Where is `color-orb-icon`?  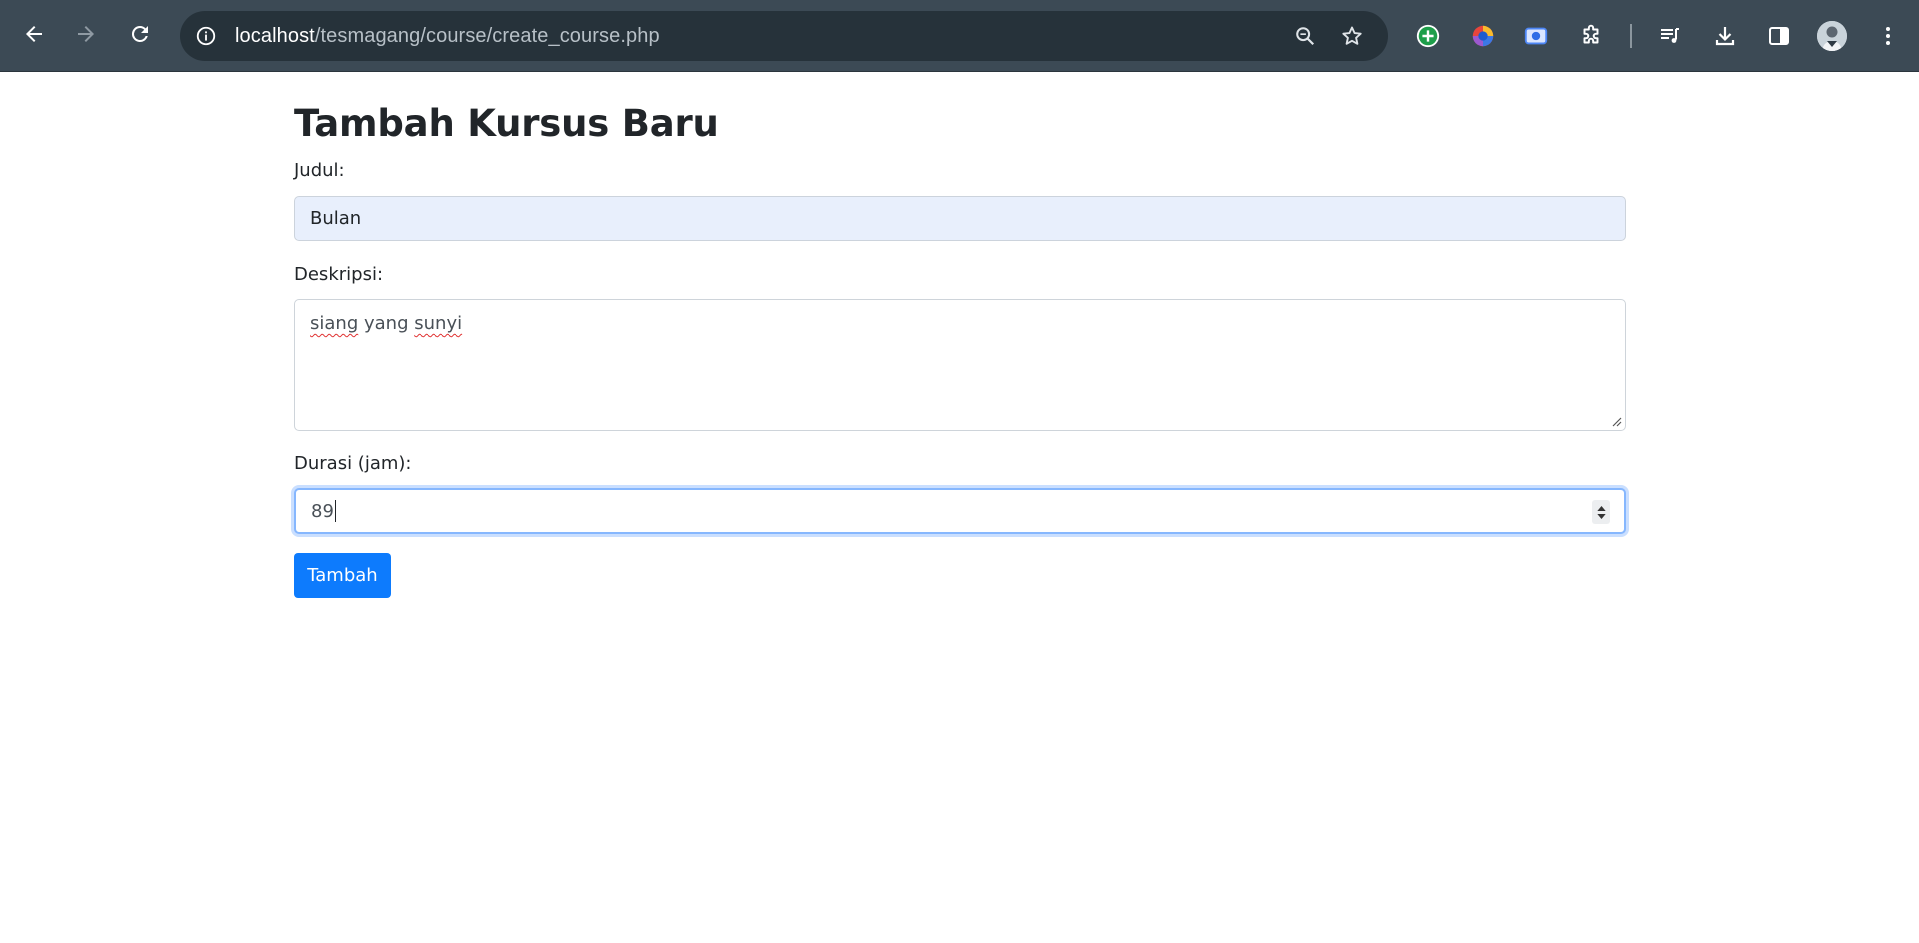
color-orb-icon is located at coordinates (1483, 36).